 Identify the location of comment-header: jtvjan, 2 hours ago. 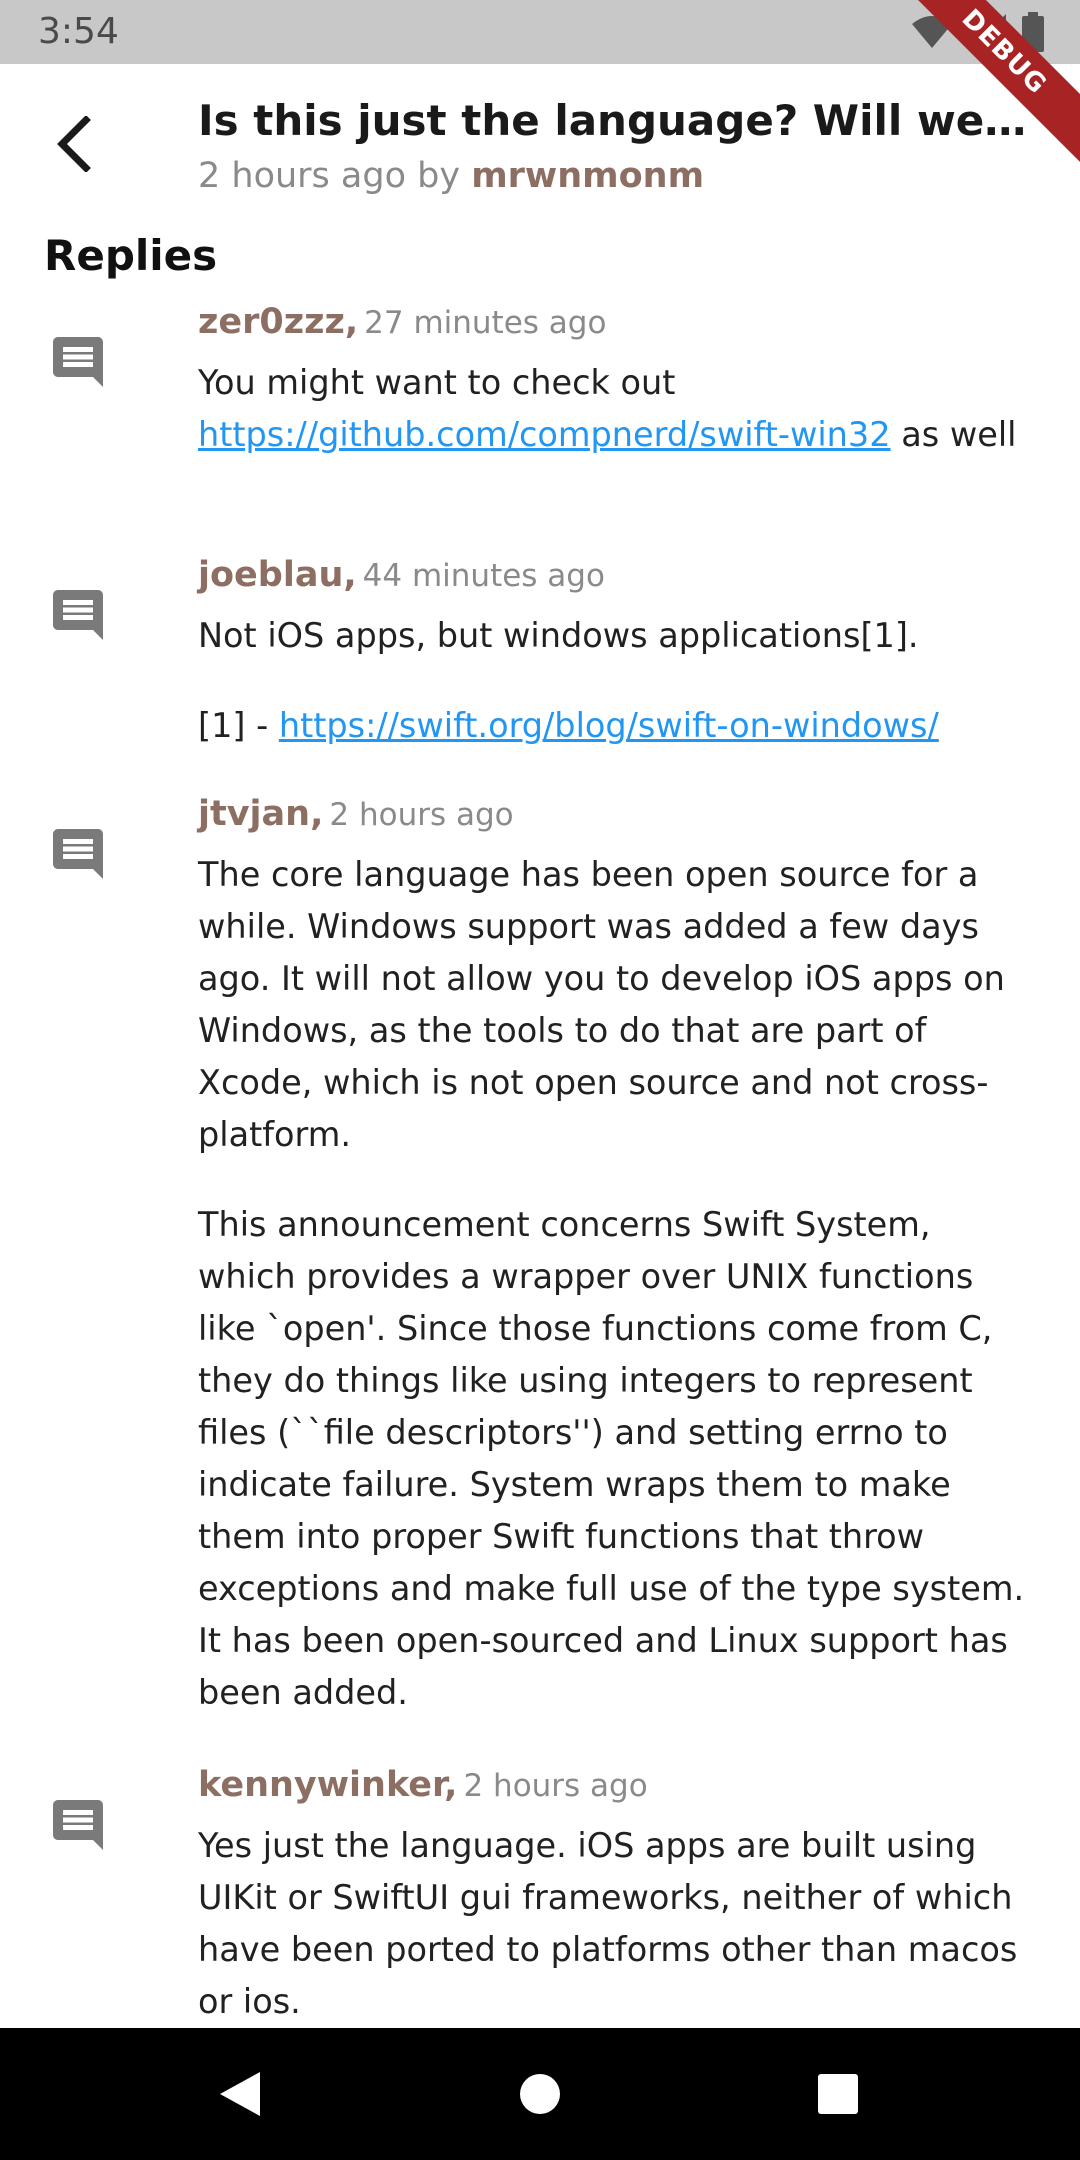
(618, 814).